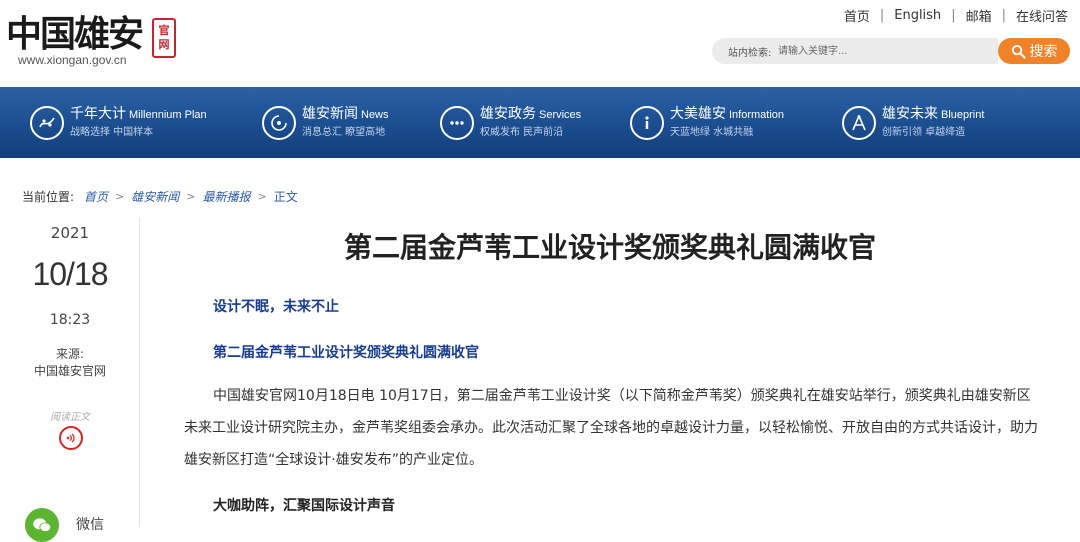  I want to click on top-link-qa: 在线问答, so click(1037, 15).